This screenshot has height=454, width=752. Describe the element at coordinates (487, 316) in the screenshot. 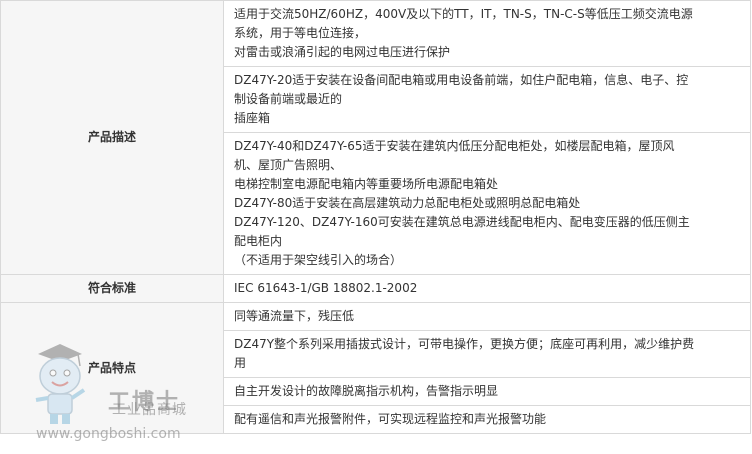

I see `feature-cell-1: 同等通流量下，残压低` at that location.